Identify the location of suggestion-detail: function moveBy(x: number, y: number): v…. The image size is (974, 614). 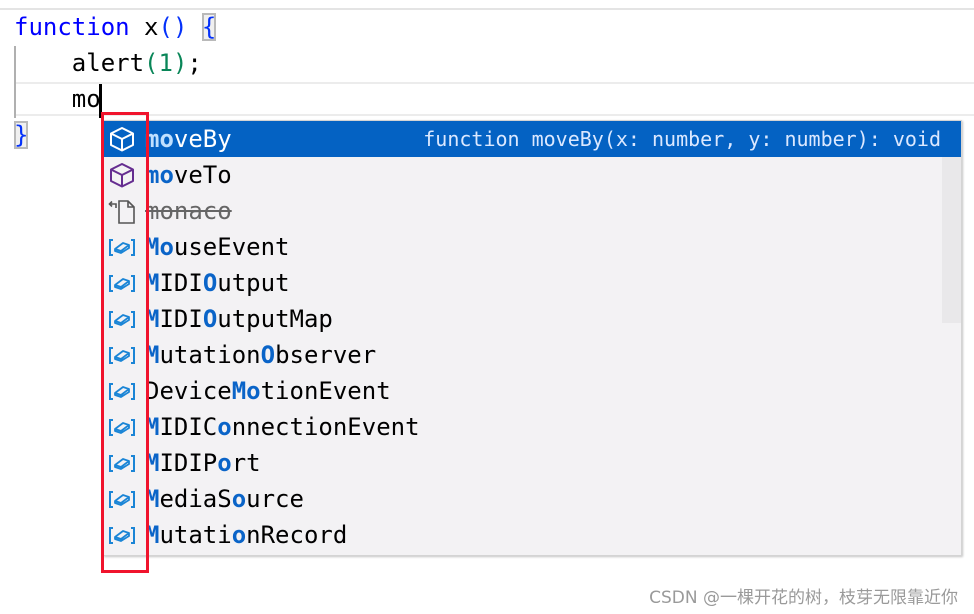
(682, 139).